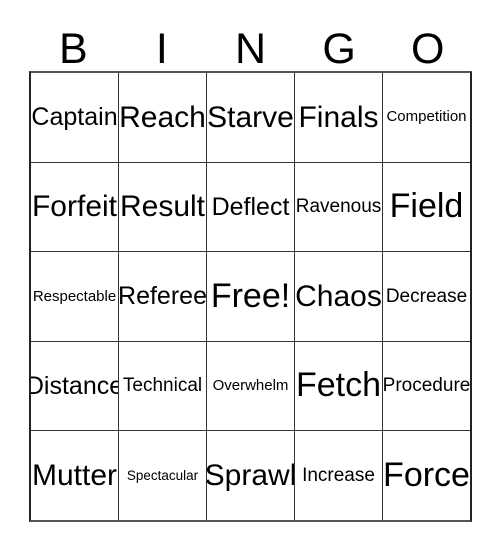 Image resolution: width=500 pixels, height=544 pixels. I want to click on bingo-cell-r2c4: Ravenous, so click(338, 207).